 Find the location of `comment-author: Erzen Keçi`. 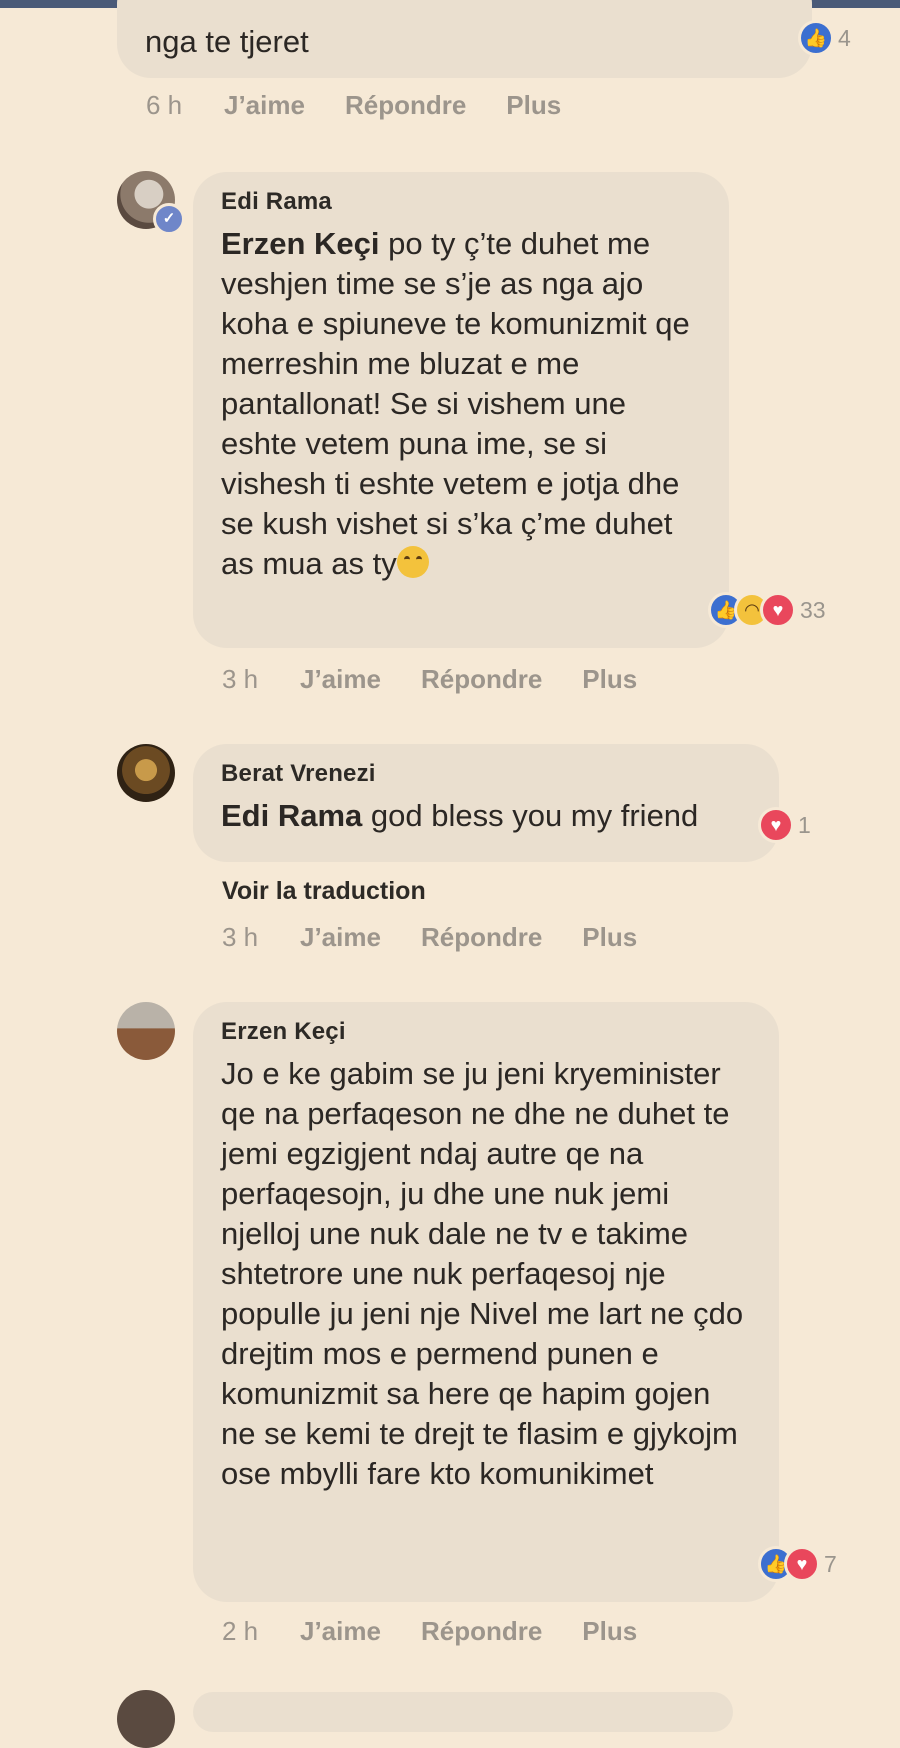

comment-author: Erzen Keçi is located at coordinates (486, 1032).